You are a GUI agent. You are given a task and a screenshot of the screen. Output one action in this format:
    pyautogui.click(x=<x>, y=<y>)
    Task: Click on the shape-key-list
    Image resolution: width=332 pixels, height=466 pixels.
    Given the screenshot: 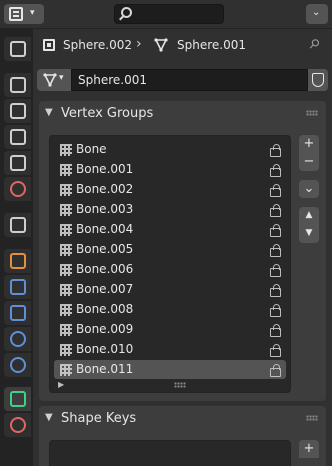 What is the action you would take?
    pyautogui.click(x=170, y=453)
    